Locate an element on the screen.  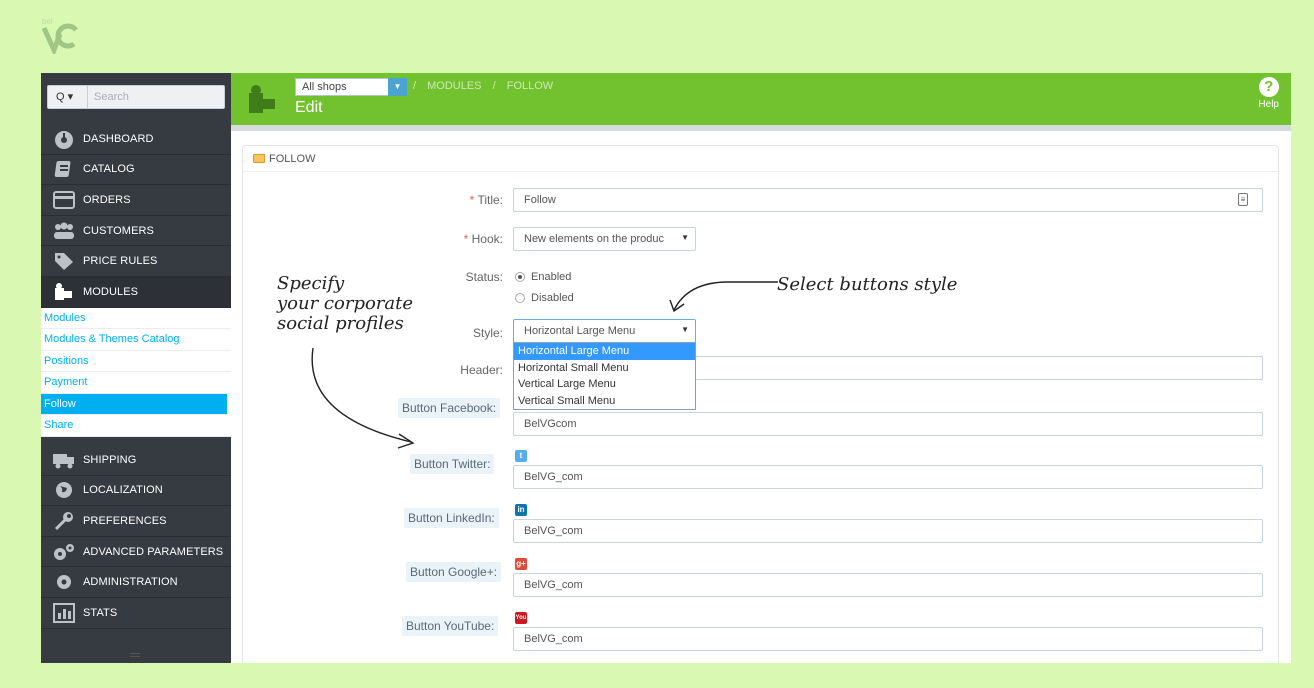
header-label: Header: is located at coordinates (481, 370).